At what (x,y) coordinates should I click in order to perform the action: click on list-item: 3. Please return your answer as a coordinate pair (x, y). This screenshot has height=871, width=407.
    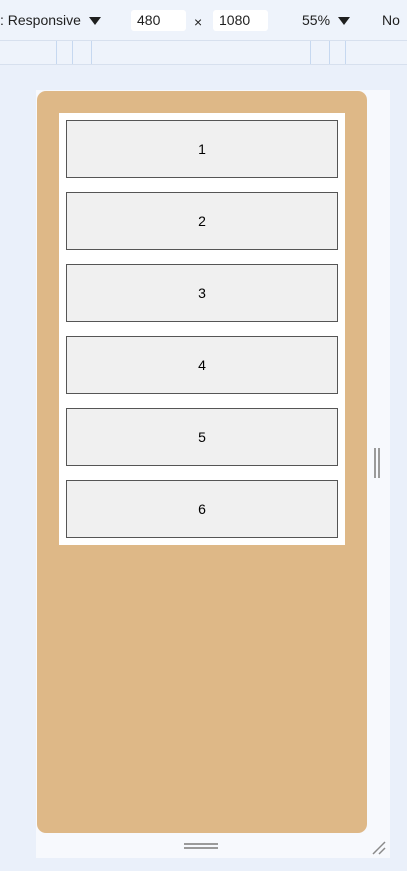
    Looking at the image, I should click on (202, 293).